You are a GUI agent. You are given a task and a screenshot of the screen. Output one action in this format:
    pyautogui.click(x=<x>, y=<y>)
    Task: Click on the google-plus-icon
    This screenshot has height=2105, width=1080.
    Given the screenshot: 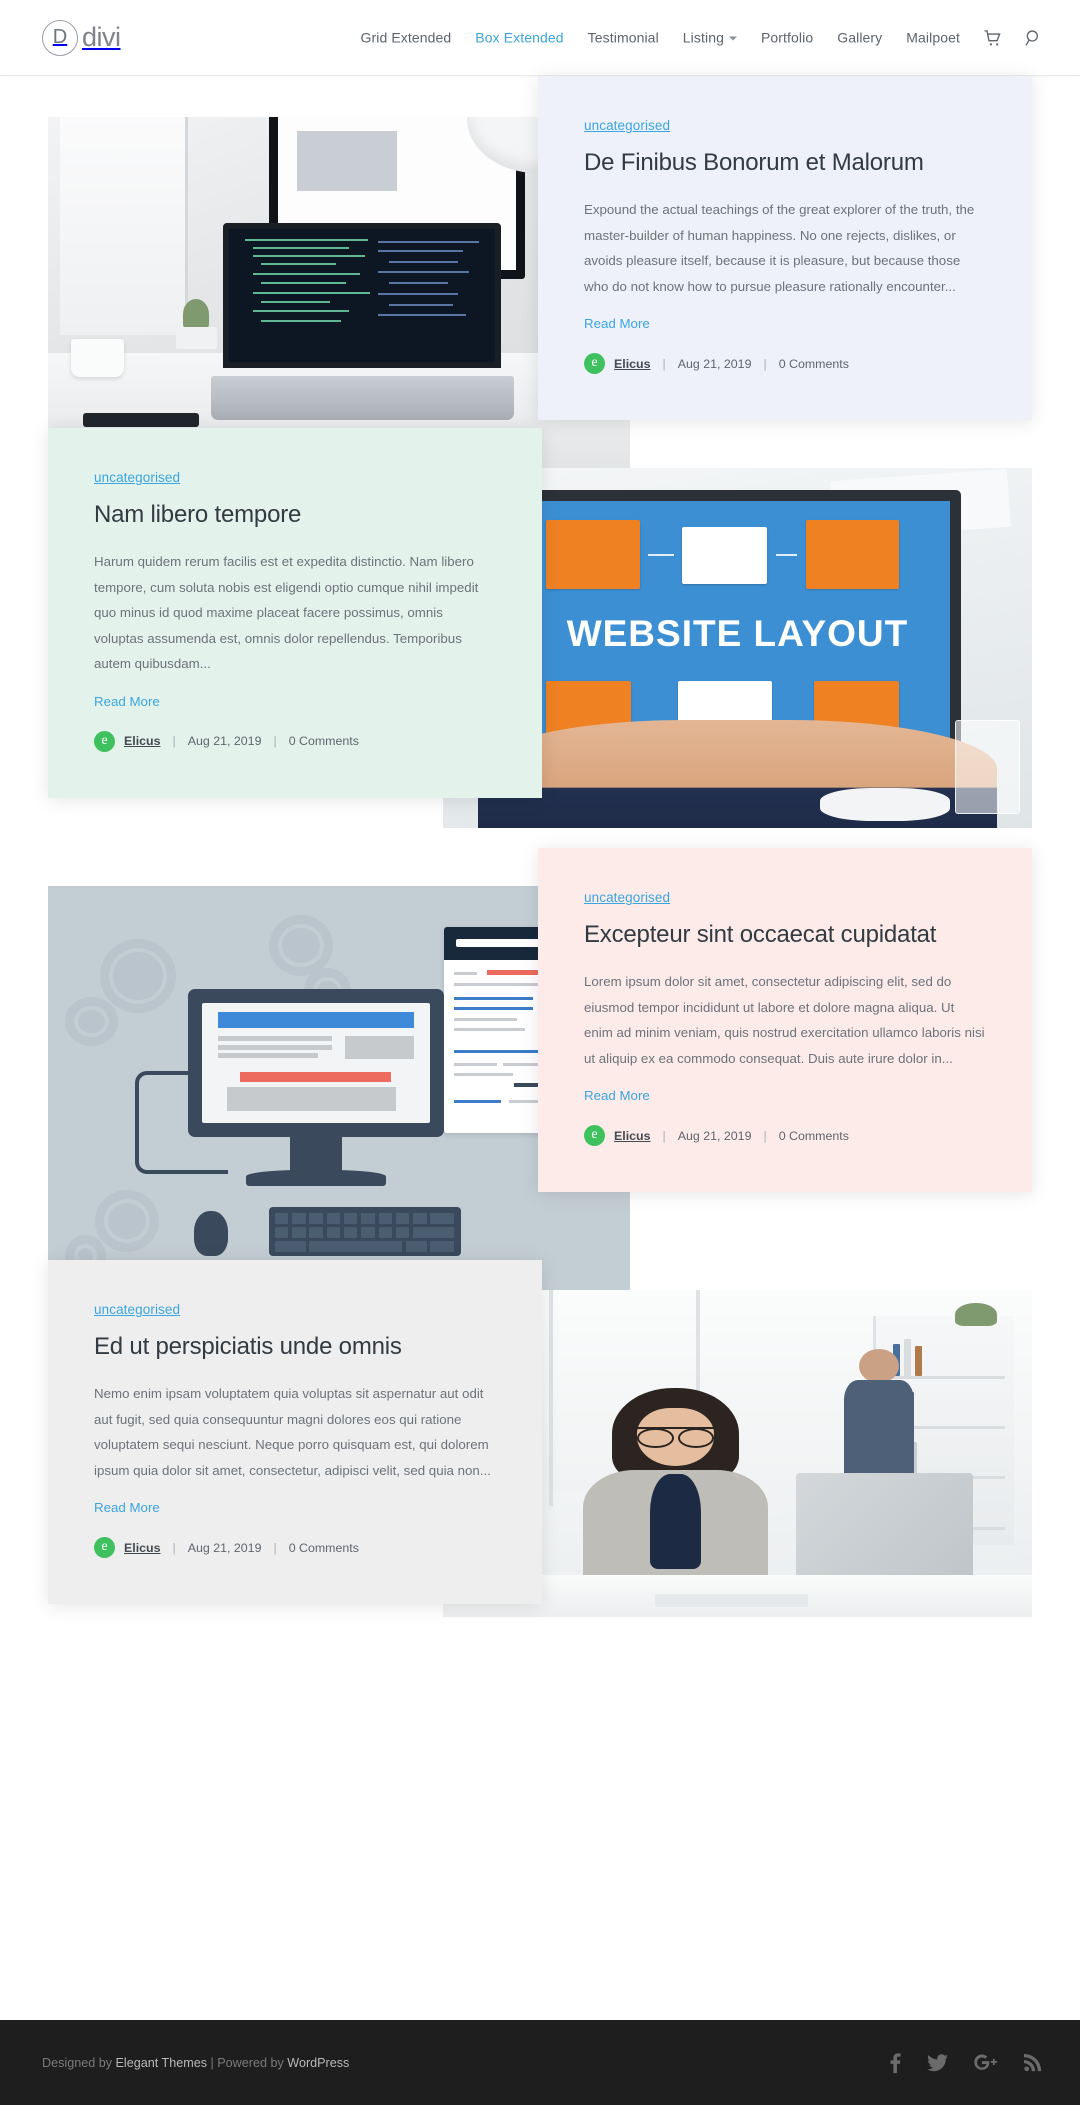 What is the action you would take?
    pyautogui.click(x=986, y=2062)
    